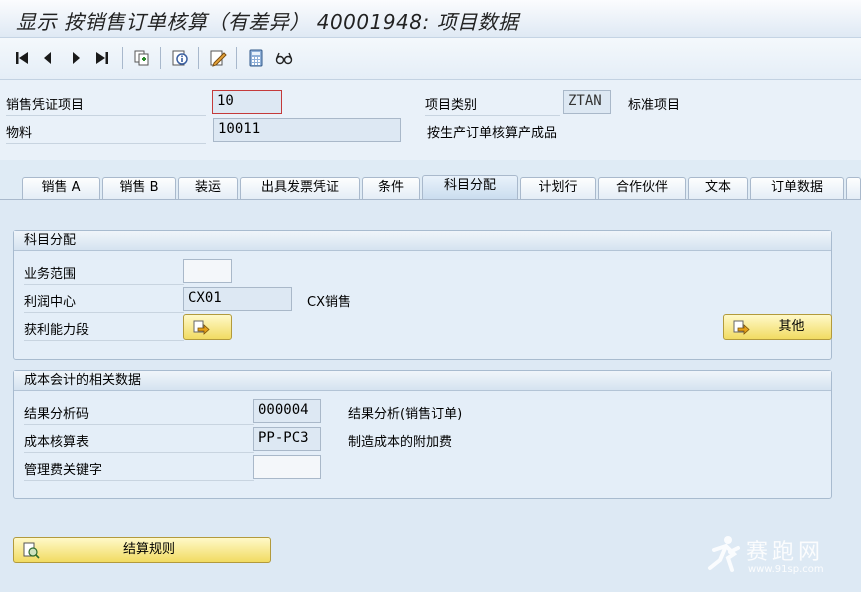 Image resolution: width=861 pixels, height=592 pixels. What do you see at coordinates (48, 58) in the screenshot?
I see `previous-icon` at bounding box center [48, 58].